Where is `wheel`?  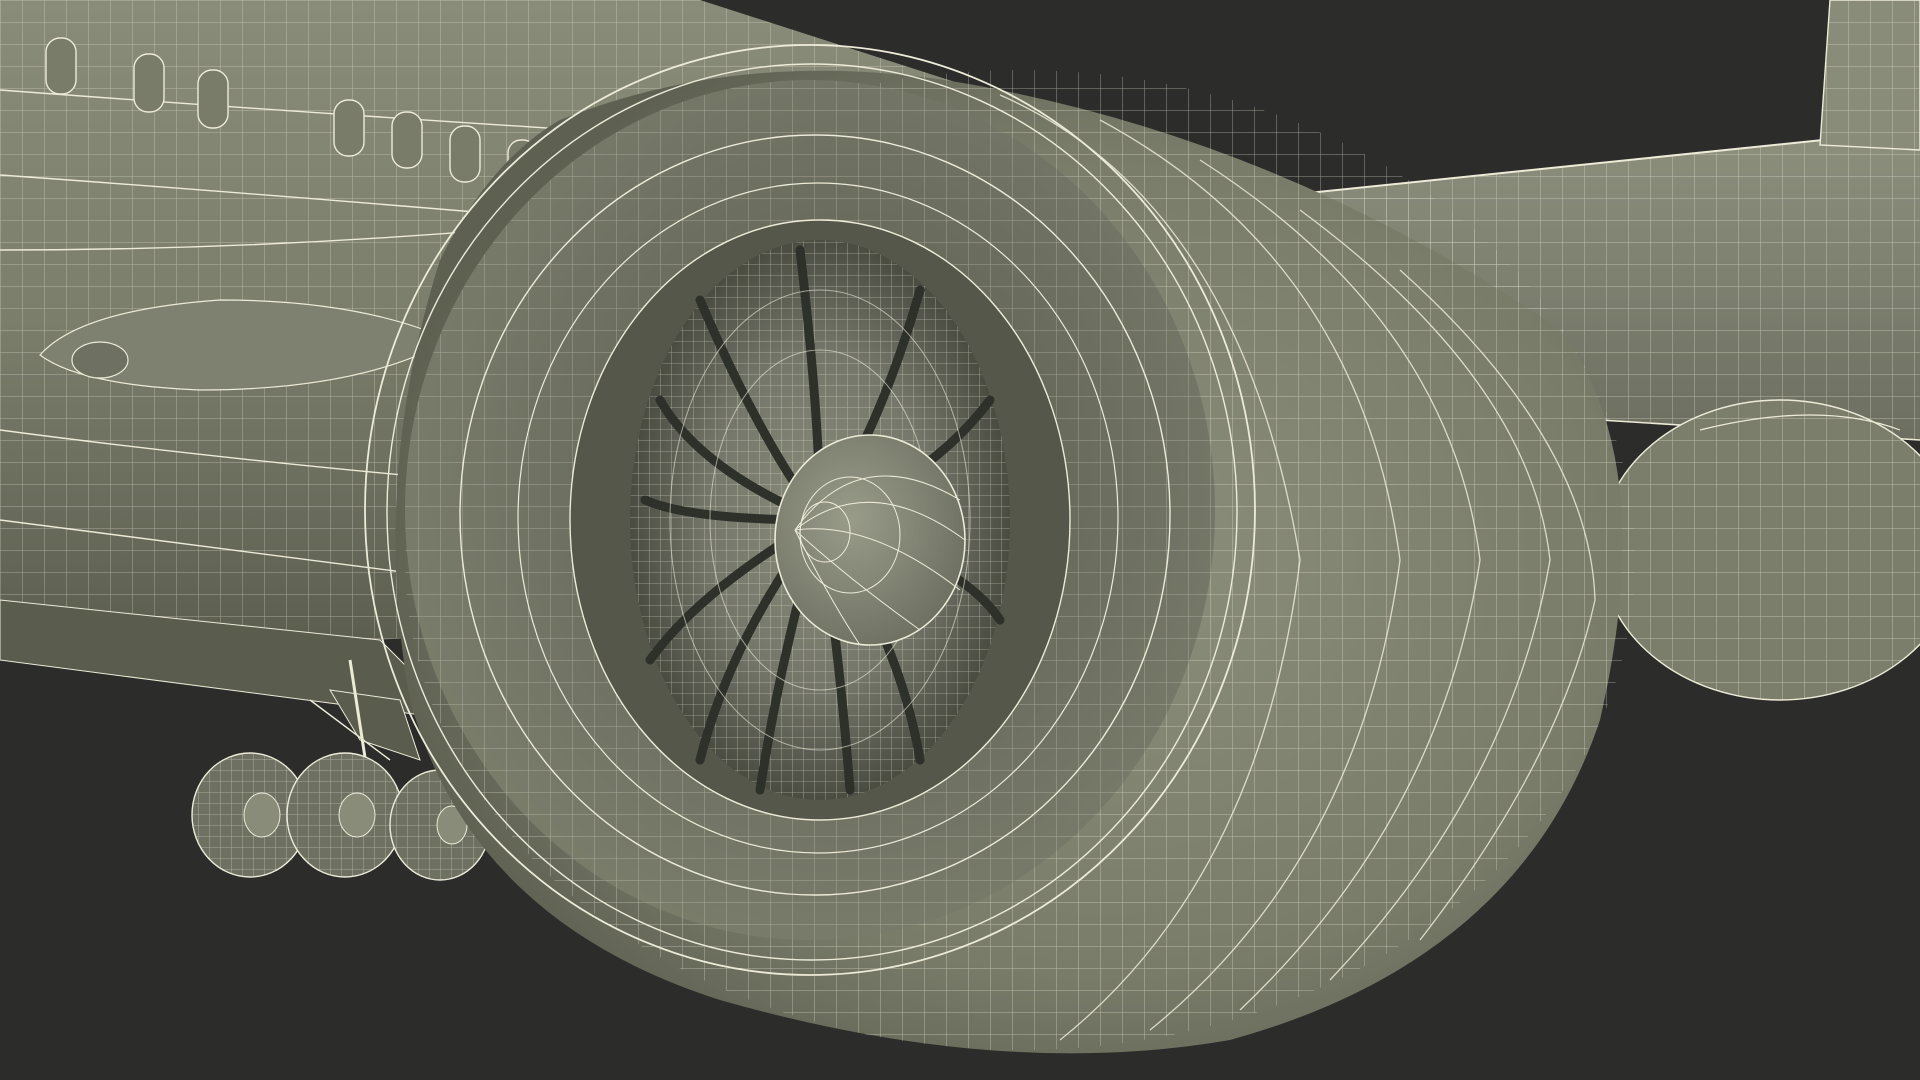
wheel is located at coordinates (345, 815).